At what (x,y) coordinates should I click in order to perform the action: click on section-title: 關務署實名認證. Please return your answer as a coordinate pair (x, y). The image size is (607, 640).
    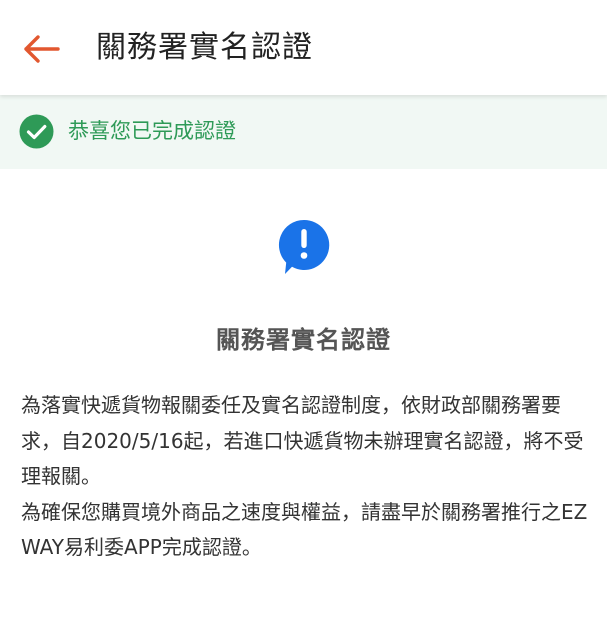
    Looking at the image, I should click on (303, 340).